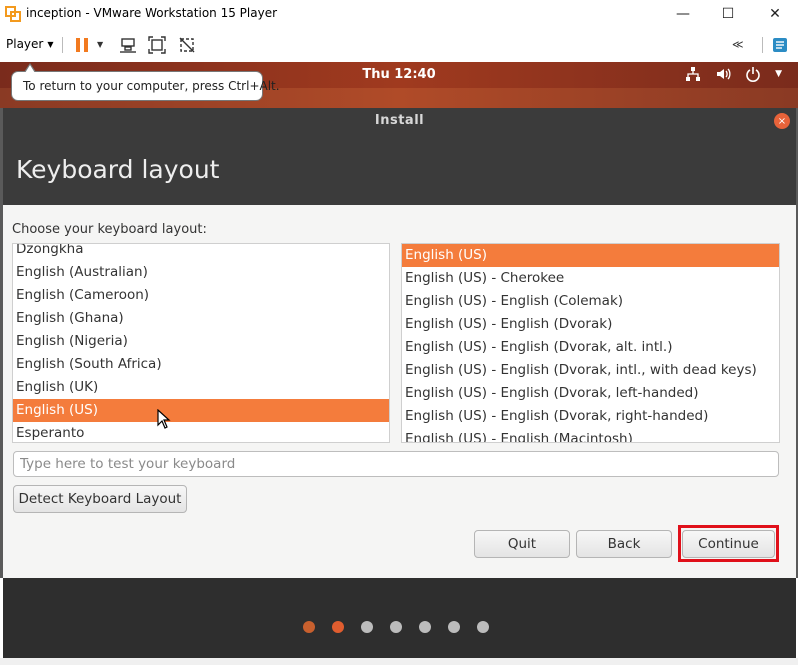 This screenshot has height=665, width=798. Describe the element at coordinates (201, 432) in the screenshot. I see `layout-list-item: Esperanto` at that location.